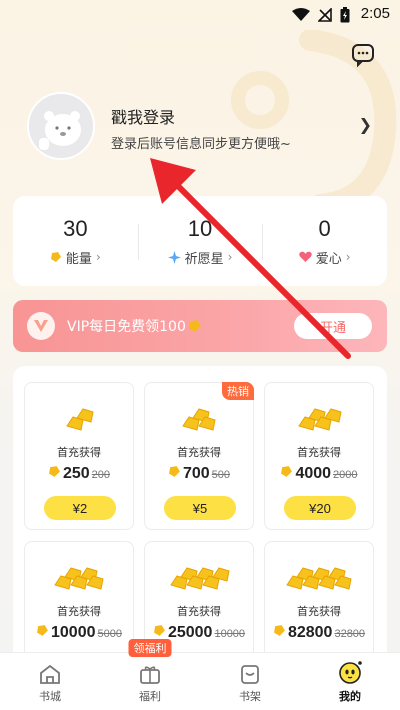  I want to click on recharge-package-card: 首充获得 250 200 ¥2, so click(79, 456).